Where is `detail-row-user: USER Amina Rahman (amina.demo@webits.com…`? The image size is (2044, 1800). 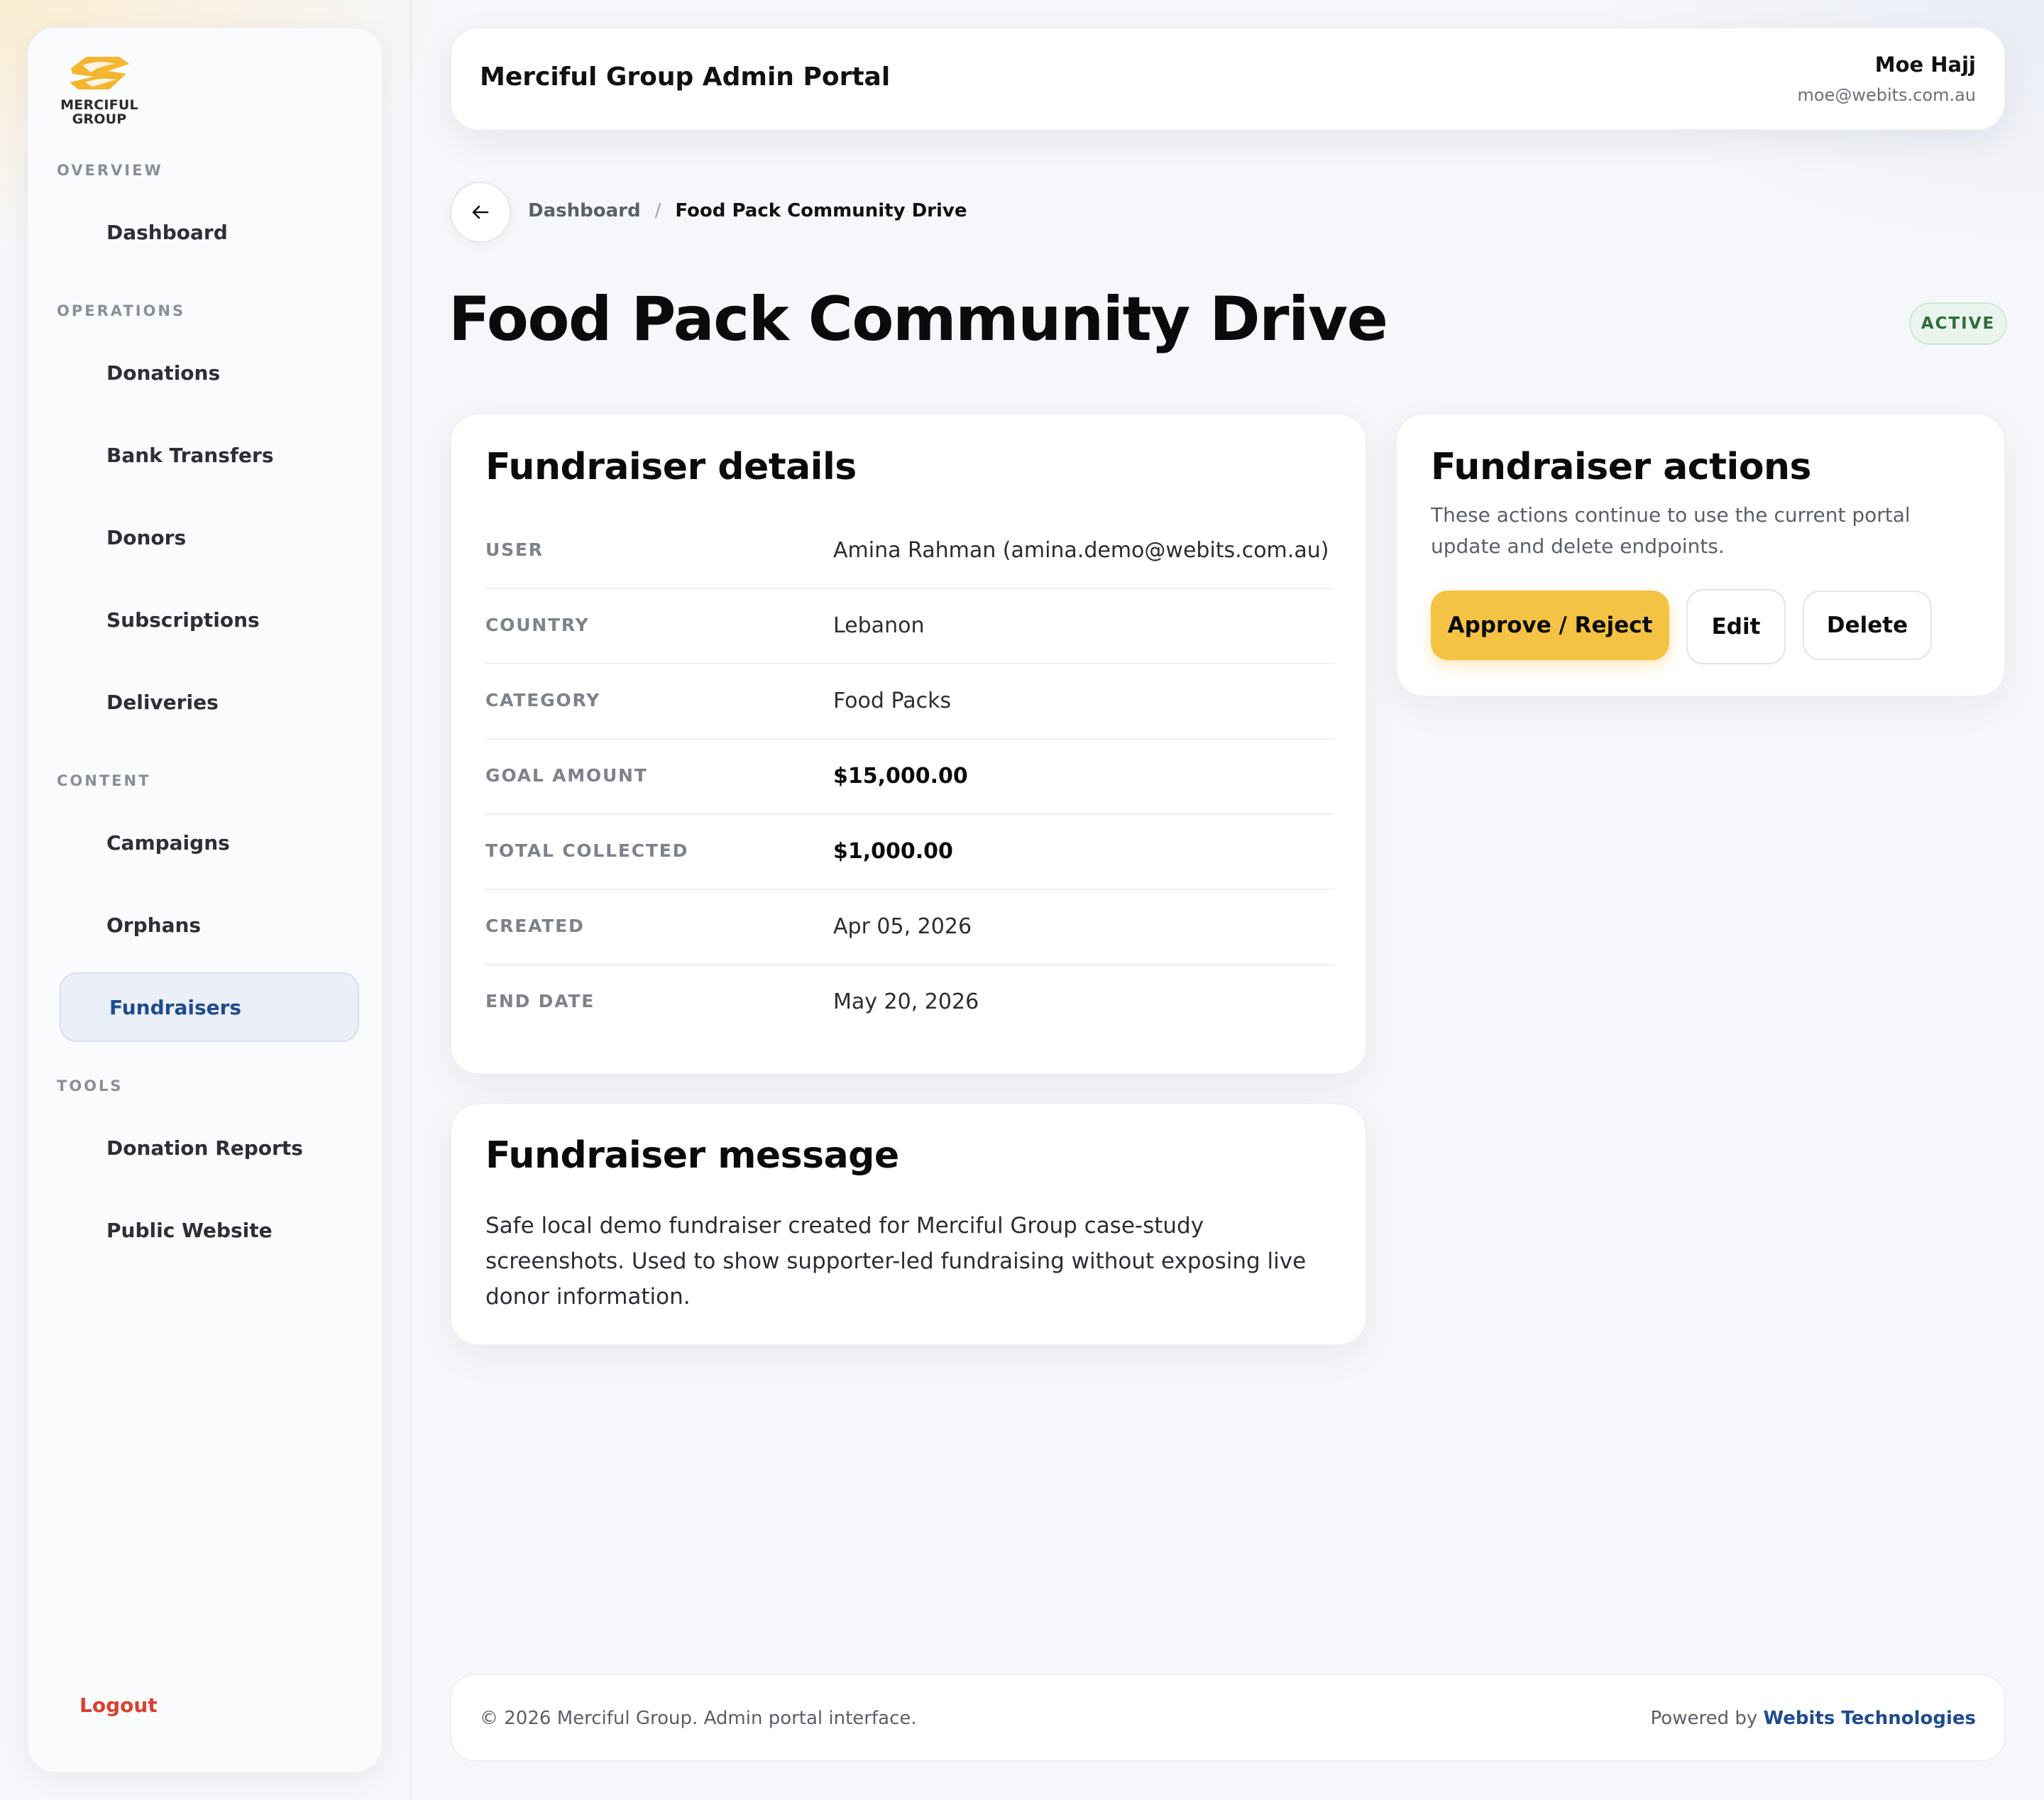
detail-row-user: USER Amina Rahman (amina.demo@webits.com… is located at coordinates (909, 551).